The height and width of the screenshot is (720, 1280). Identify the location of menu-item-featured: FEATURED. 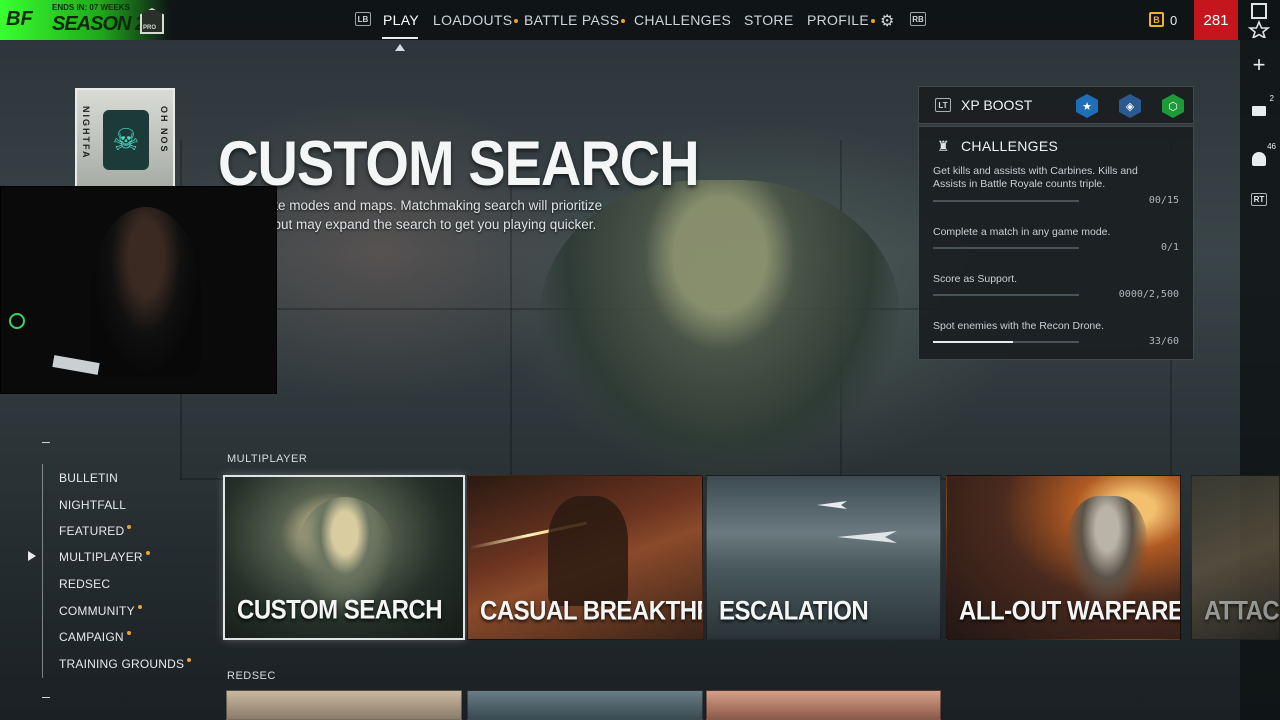
(95, 531).